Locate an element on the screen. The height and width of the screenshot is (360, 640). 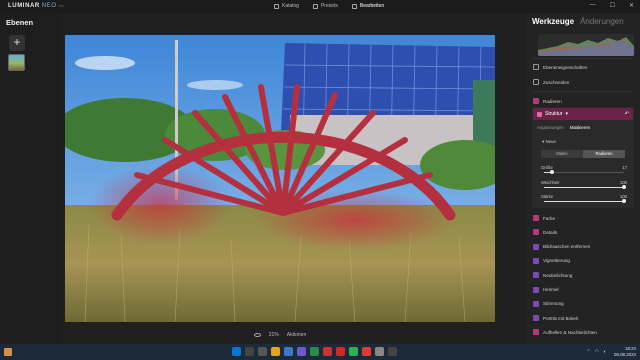
tool-item-relight: Neubelichtung is located at coordinates (583, 275).